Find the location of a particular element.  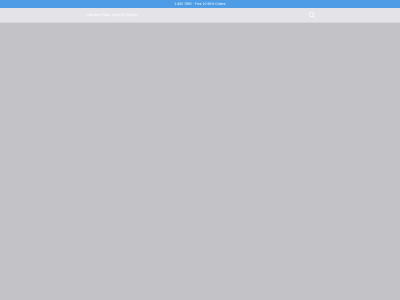

nav-link-recipes: Shop by Recipes is located at coordinates (125, 15).